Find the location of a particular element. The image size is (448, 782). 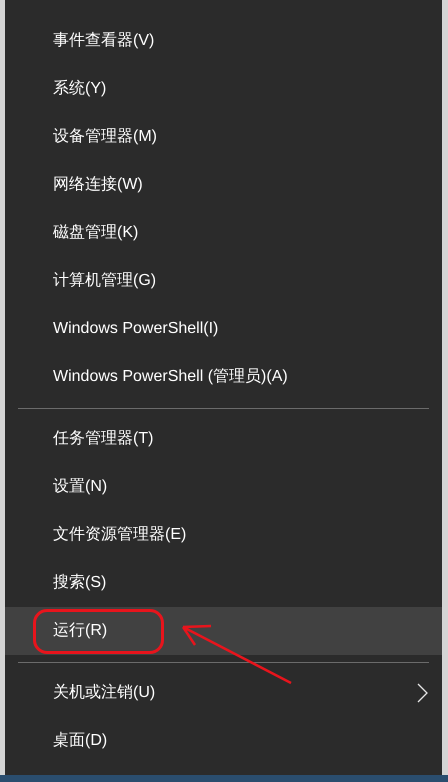

menu-item: 关机或注销(U) is located at coordinates (223, 693).